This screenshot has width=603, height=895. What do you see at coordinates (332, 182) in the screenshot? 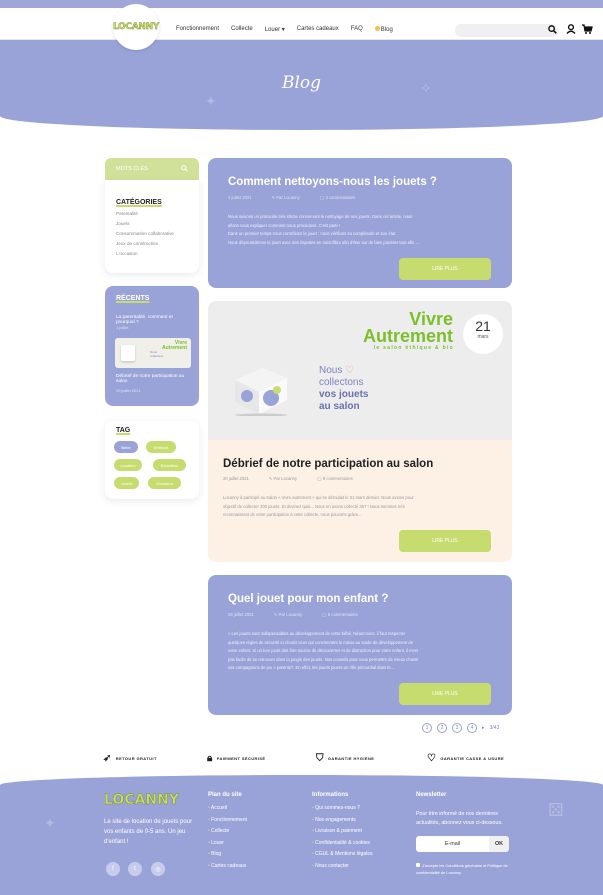
I see `post-title: Comment nettoyons-nous les jouets ?` at bounding box center [332, 182].